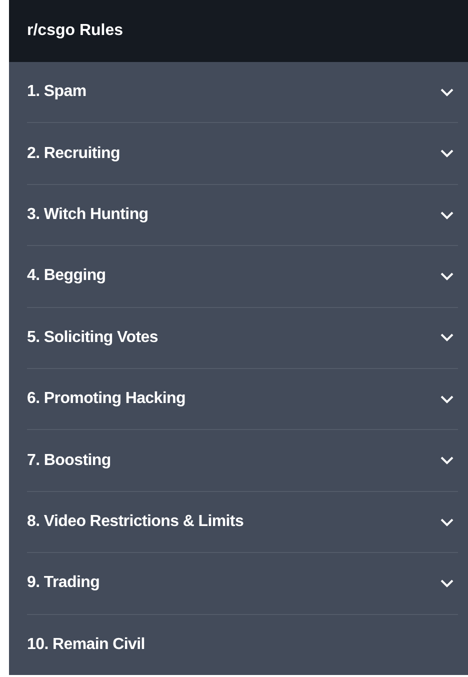  Describe the element at coordinates (73, 153) in the screenshot. I see `rule-title: 2. Recruiting` at that location.